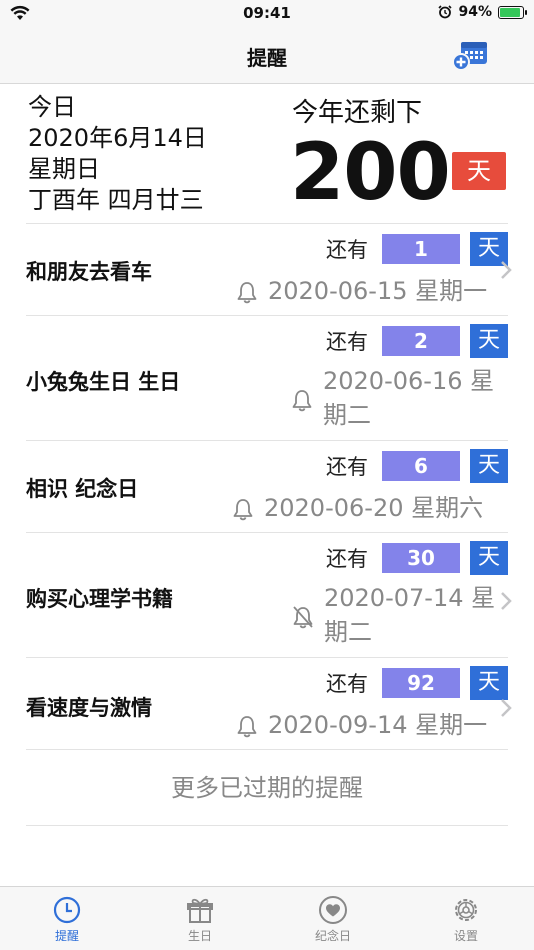 Image resolution: width=534 pixels, height=950 pixels. Describe the element at coordinates (116, 200) in the screenshot. I see `today-lunar: 丁酉年 四月廿三` at that location.